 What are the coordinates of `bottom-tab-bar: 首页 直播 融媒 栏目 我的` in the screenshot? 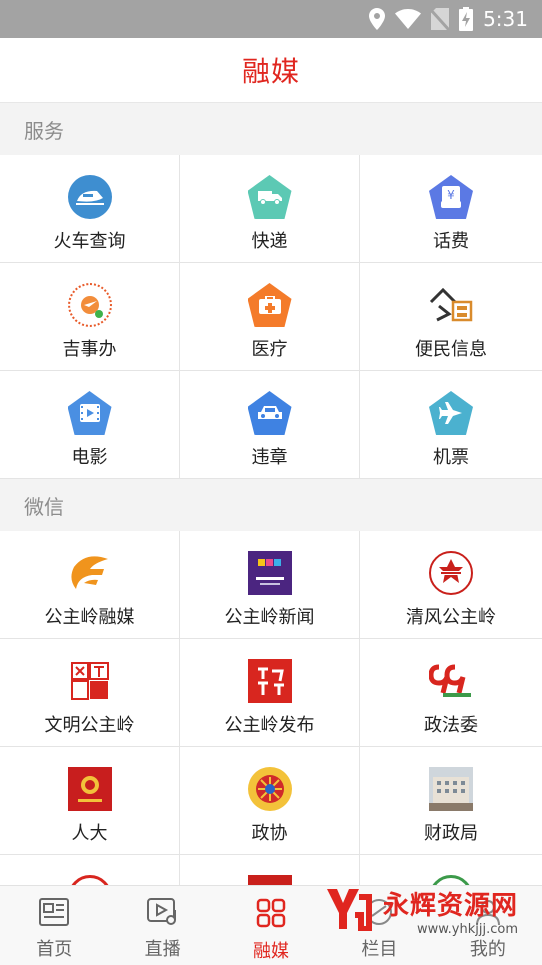 It's located at (271, 925).